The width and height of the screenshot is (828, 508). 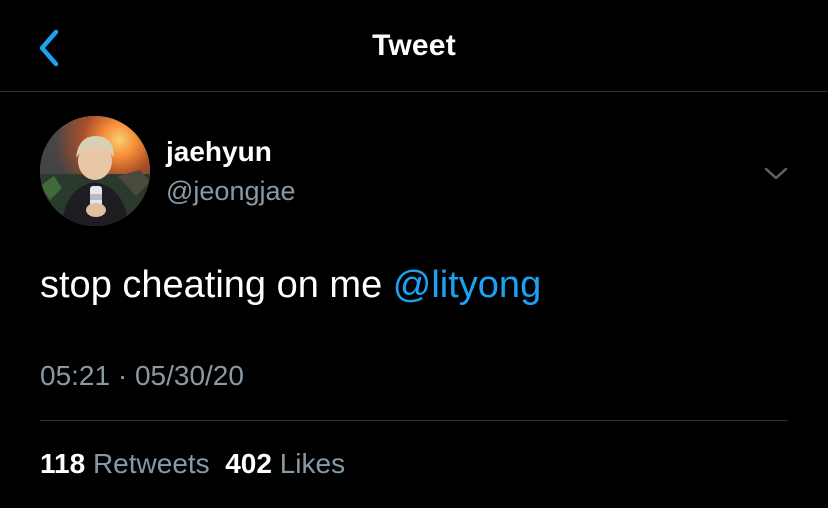 What do you see at coordinates (312, 463) in the screenshot?
I see `likes-label: Likes` at bounding box center [312, 463].